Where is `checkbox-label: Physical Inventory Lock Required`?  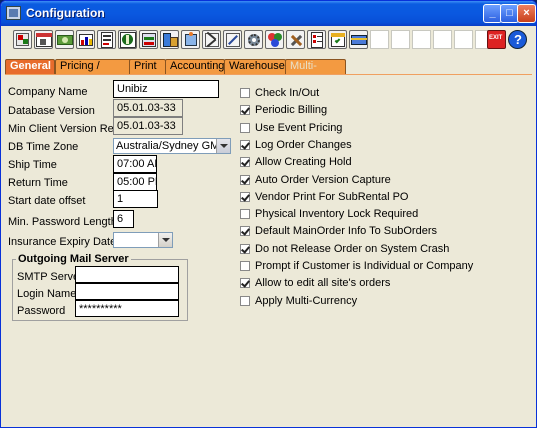
checkbox-label: Physical Inventory Lock Required is located at coordinates (337, 214).